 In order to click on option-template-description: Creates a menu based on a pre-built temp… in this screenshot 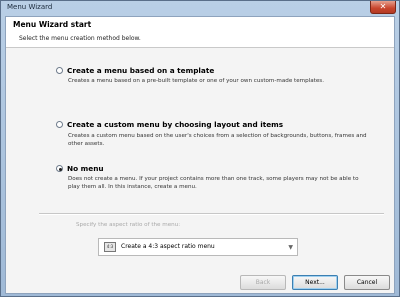, I will do `click(196, 81)`.